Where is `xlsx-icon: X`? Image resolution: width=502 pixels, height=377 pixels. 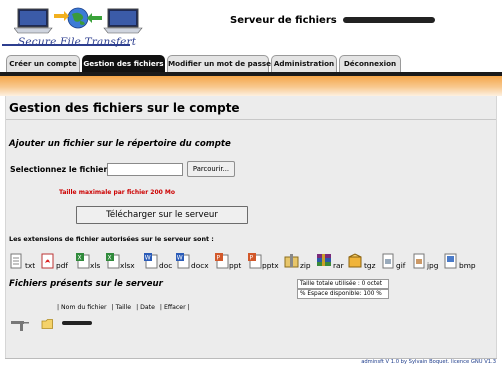 xlsx-icon: X is located at coordinates (113, 261).